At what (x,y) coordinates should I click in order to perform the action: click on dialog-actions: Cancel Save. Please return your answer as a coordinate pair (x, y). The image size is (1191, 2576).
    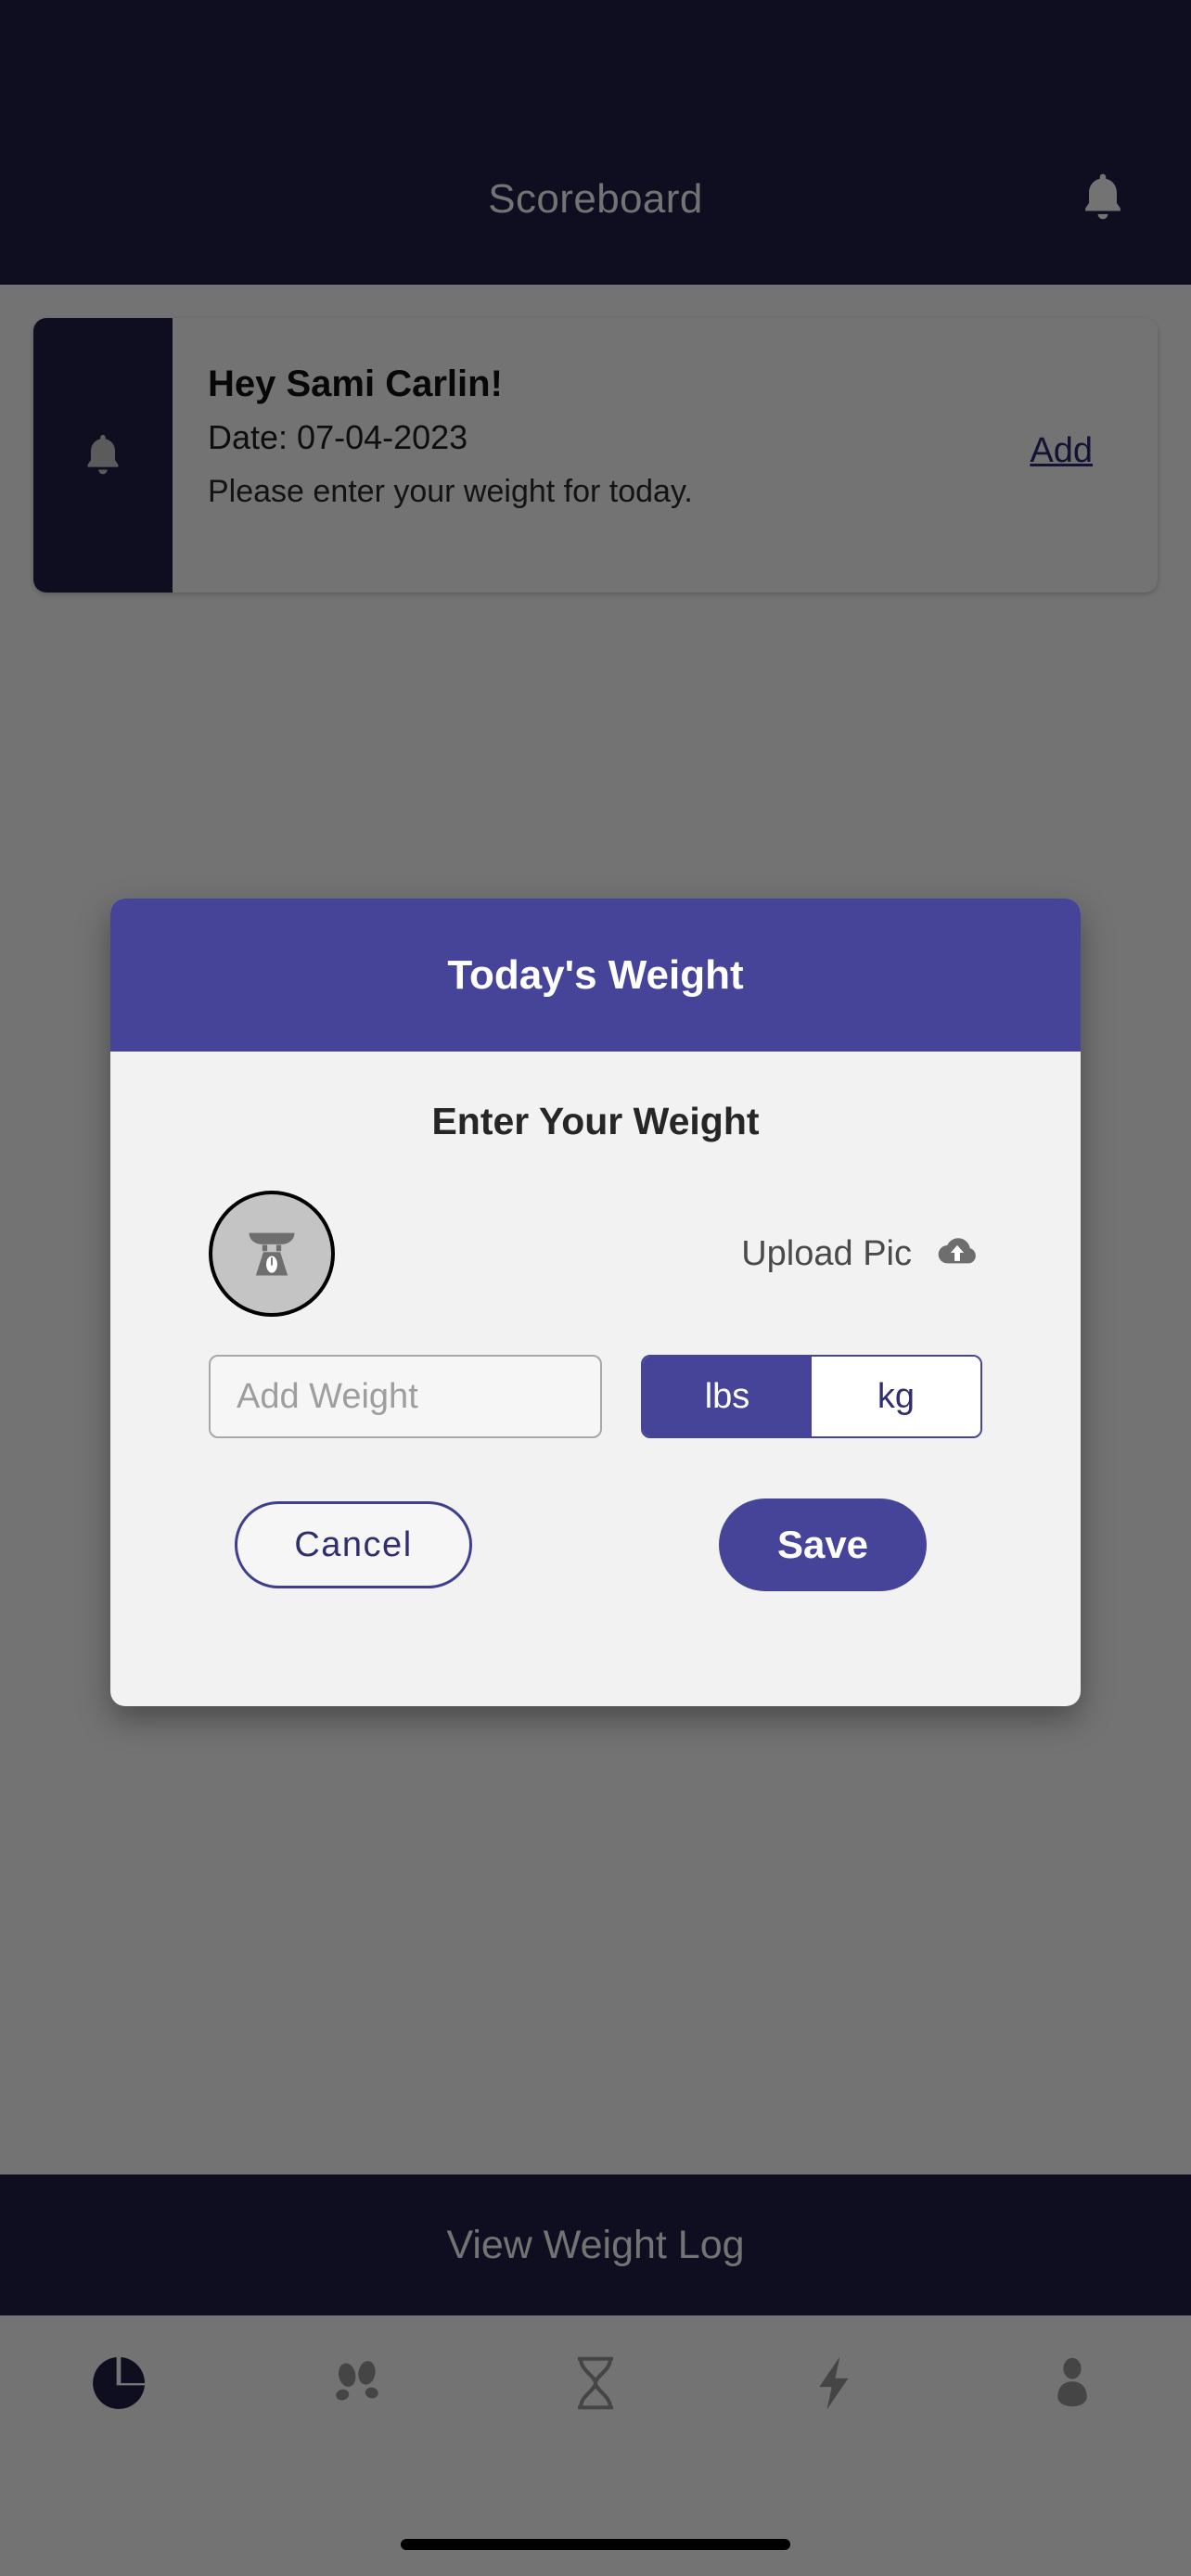
    Looking at the image, I should click on (595, 1545).